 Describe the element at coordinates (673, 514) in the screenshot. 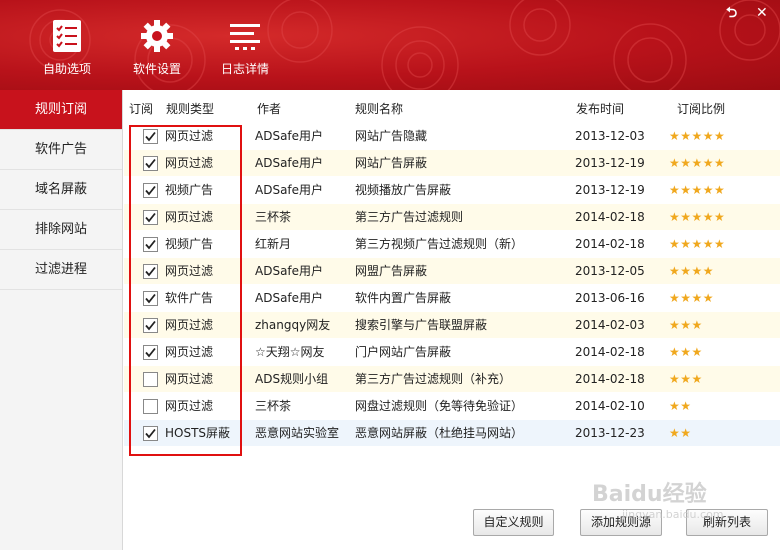

I see `watermark-subtext: jingyan.baidu.com` at that location.